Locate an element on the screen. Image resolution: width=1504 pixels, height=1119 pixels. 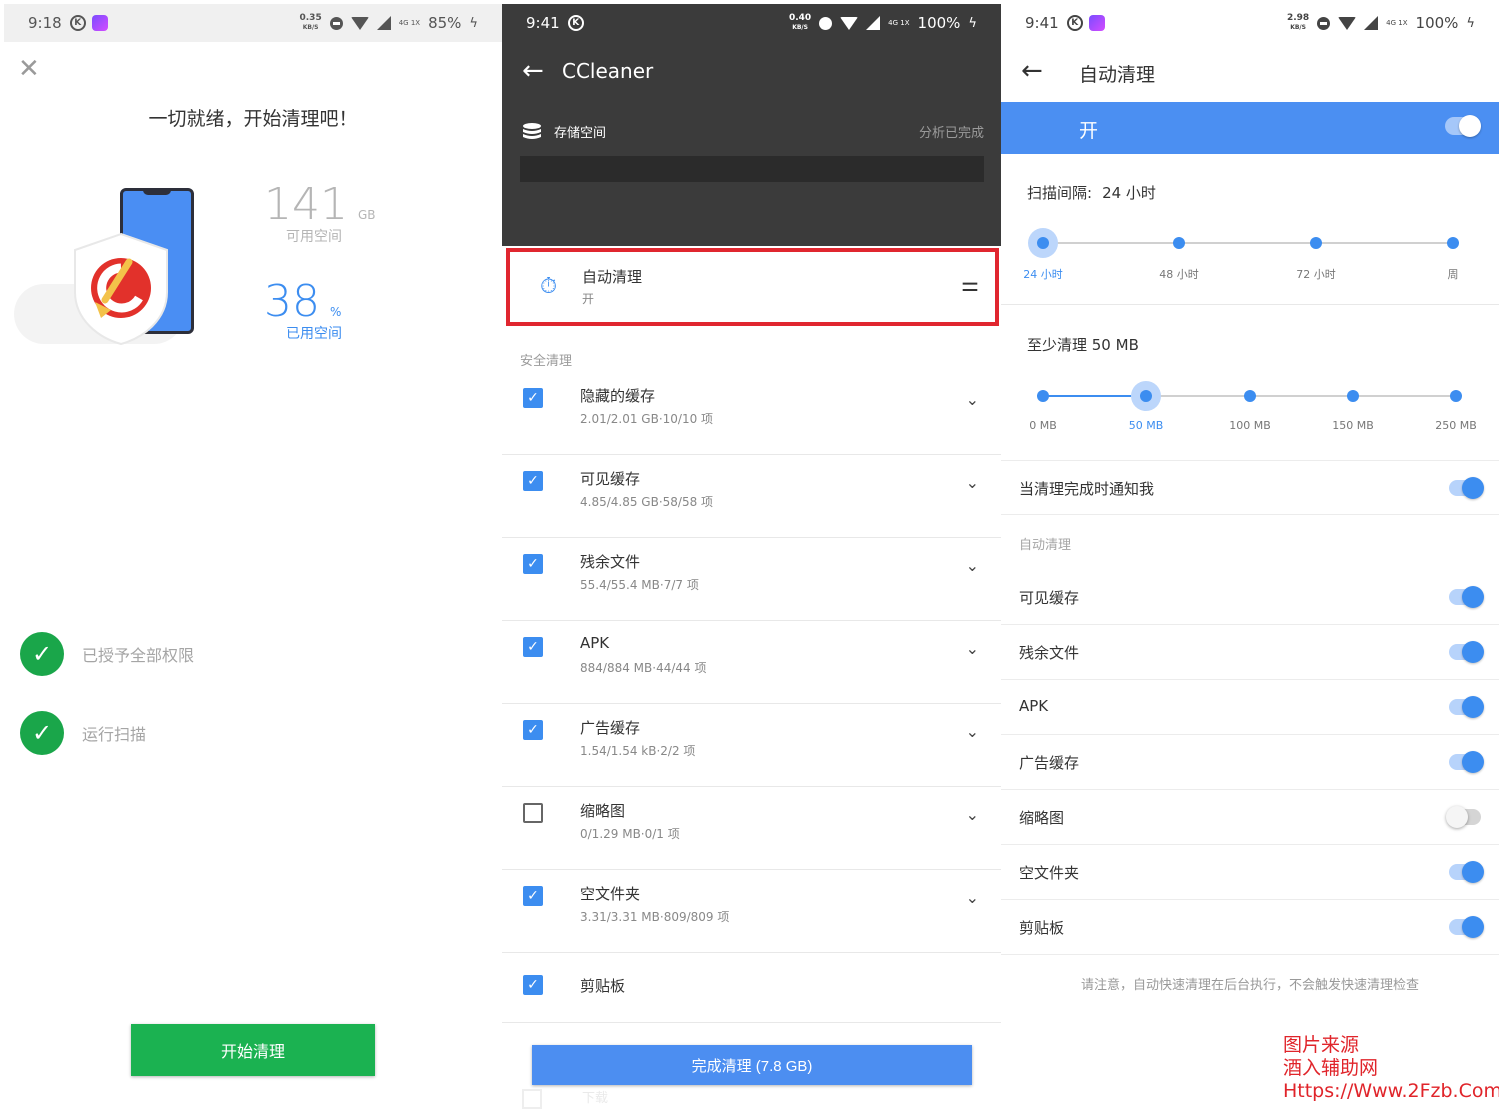
status-bar: 9:41 K 2.98 KB/S 4G 1X 100% ϟ is located at coordinates (1250, 23).